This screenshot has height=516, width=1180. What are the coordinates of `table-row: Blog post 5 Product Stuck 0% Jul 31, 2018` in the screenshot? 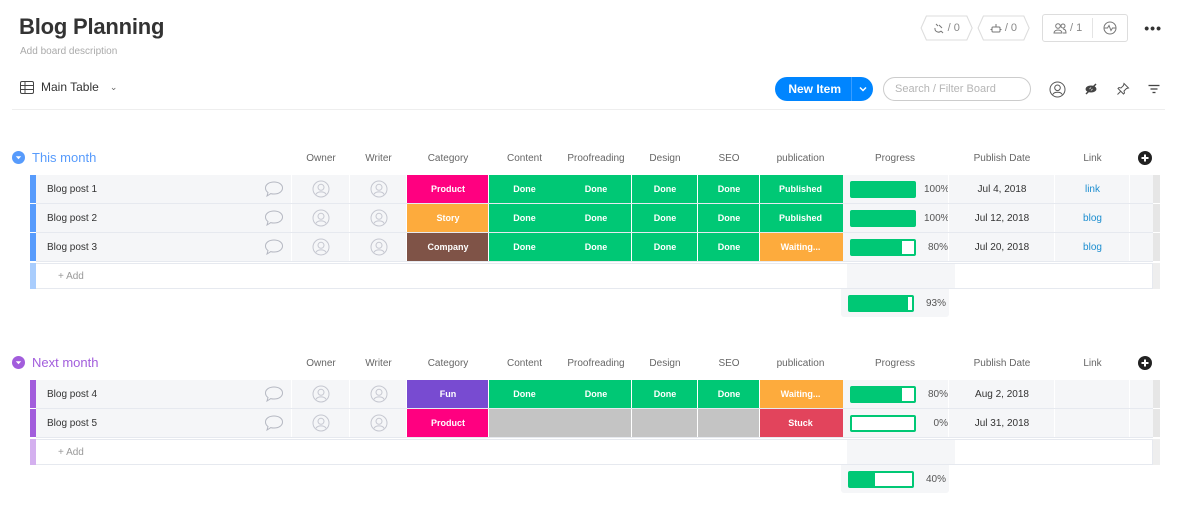 It's located at (595, 423).